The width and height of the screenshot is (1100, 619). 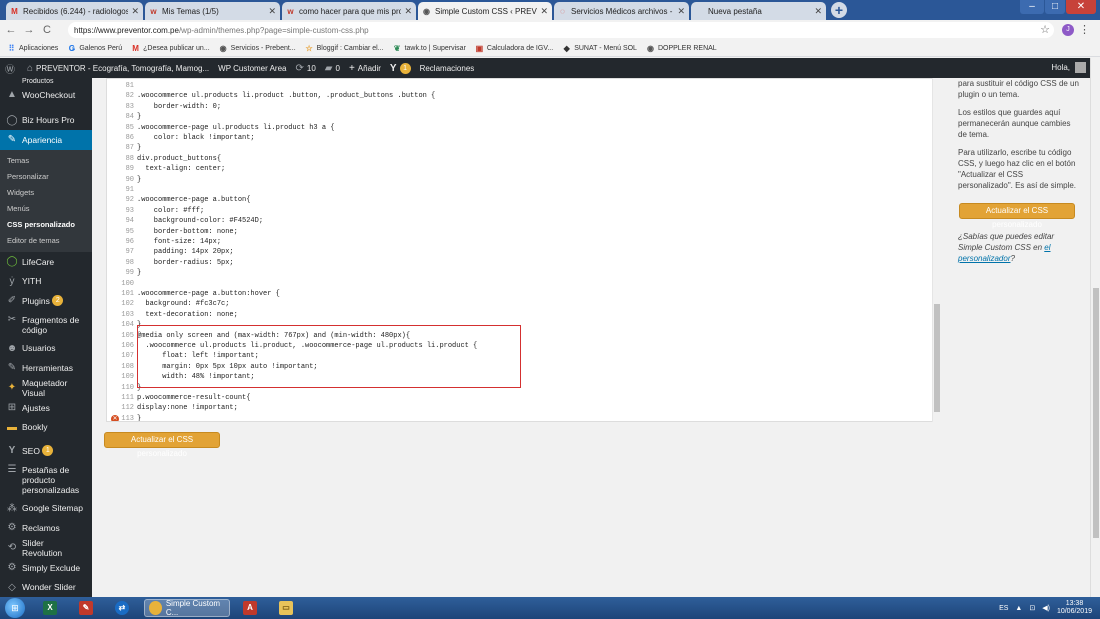 I want to click on show-hidden-icons: ▲, so click(x=1018, y=608).